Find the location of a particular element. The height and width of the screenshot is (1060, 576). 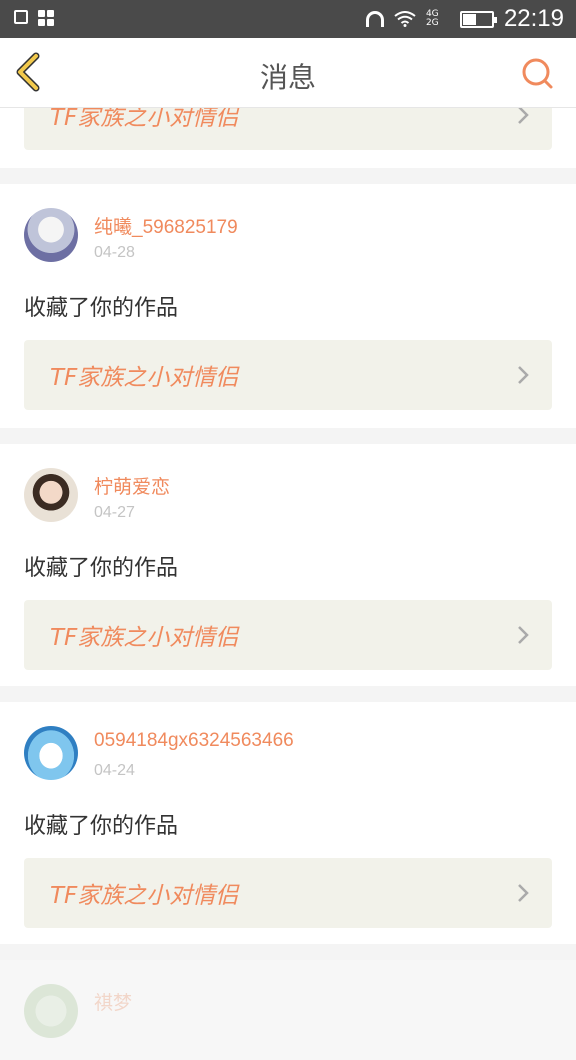

username: 柠萌爱恋 is located at coordinates (132, 485).